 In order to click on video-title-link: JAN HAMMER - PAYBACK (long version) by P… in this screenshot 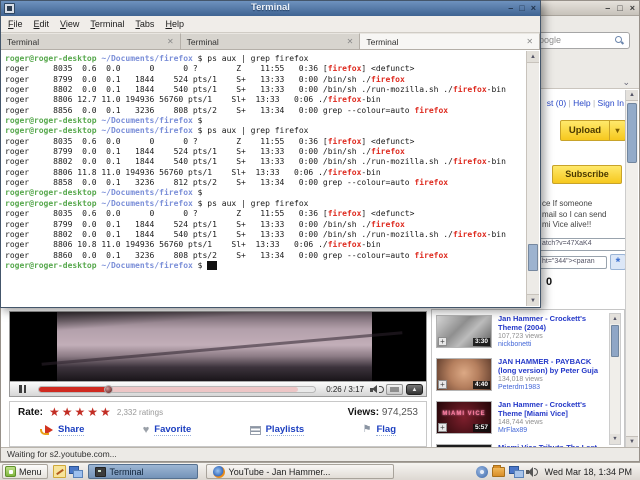, I will do `click(551, 366)`.